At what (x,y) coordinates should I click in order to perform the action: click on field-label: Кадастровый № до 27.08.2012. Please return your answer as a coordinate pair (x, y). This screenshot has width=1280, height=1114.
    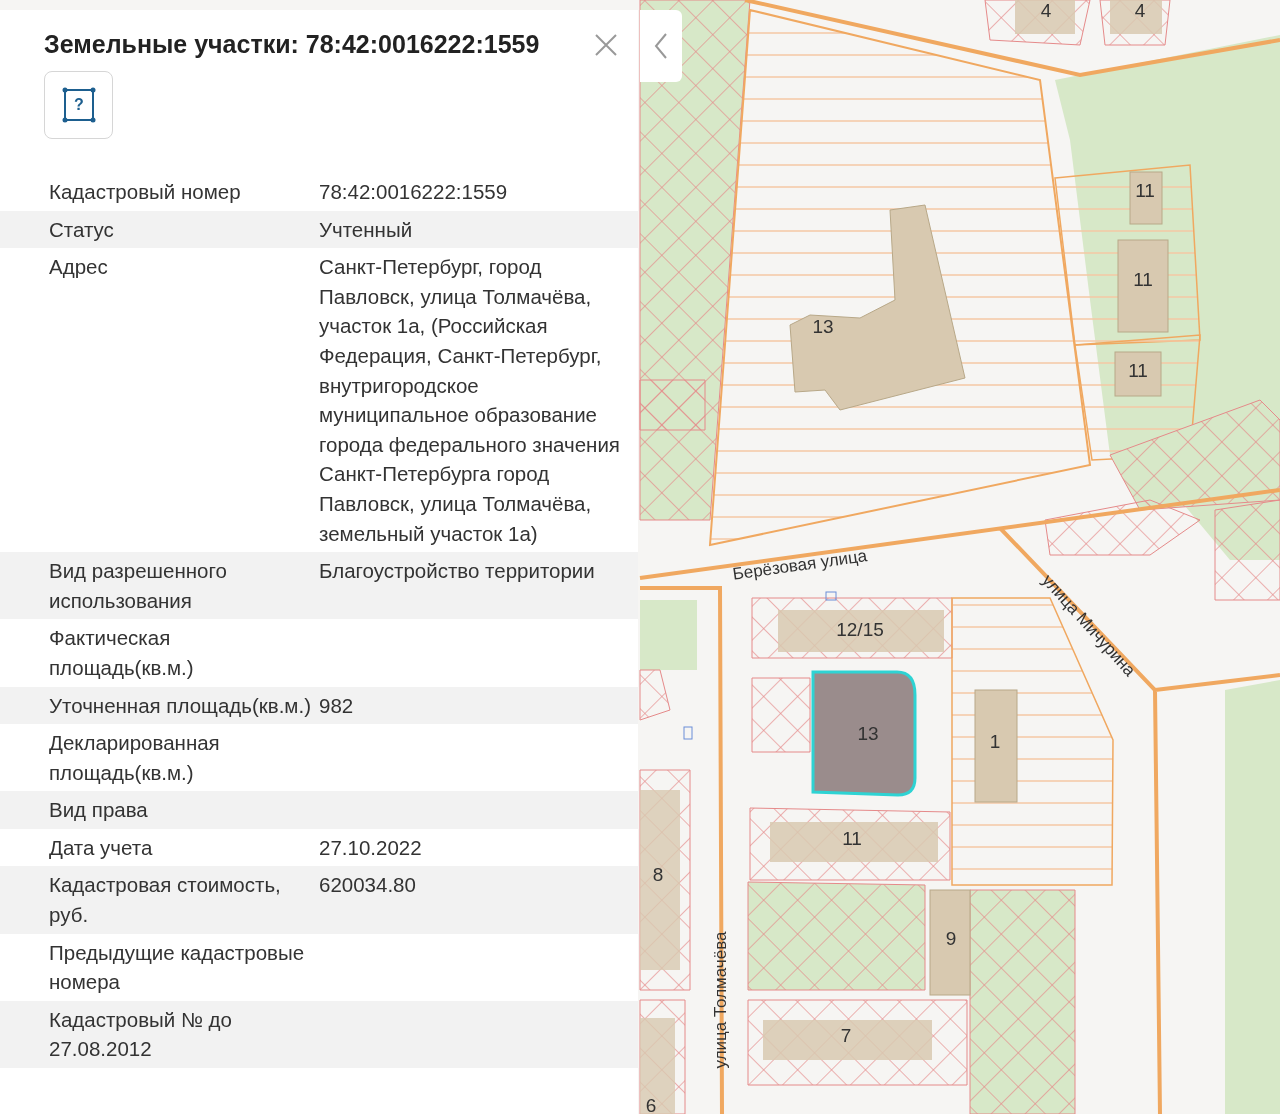
    Looking at the image, I should click on (140, 1034).